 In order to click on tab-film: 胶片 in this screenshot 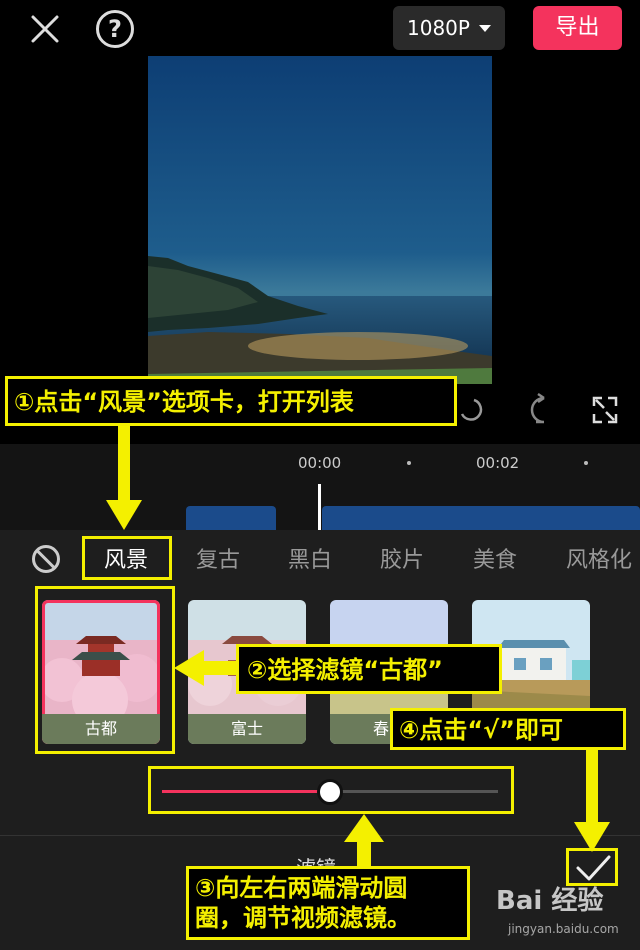, I will do `click(402, 558)`.